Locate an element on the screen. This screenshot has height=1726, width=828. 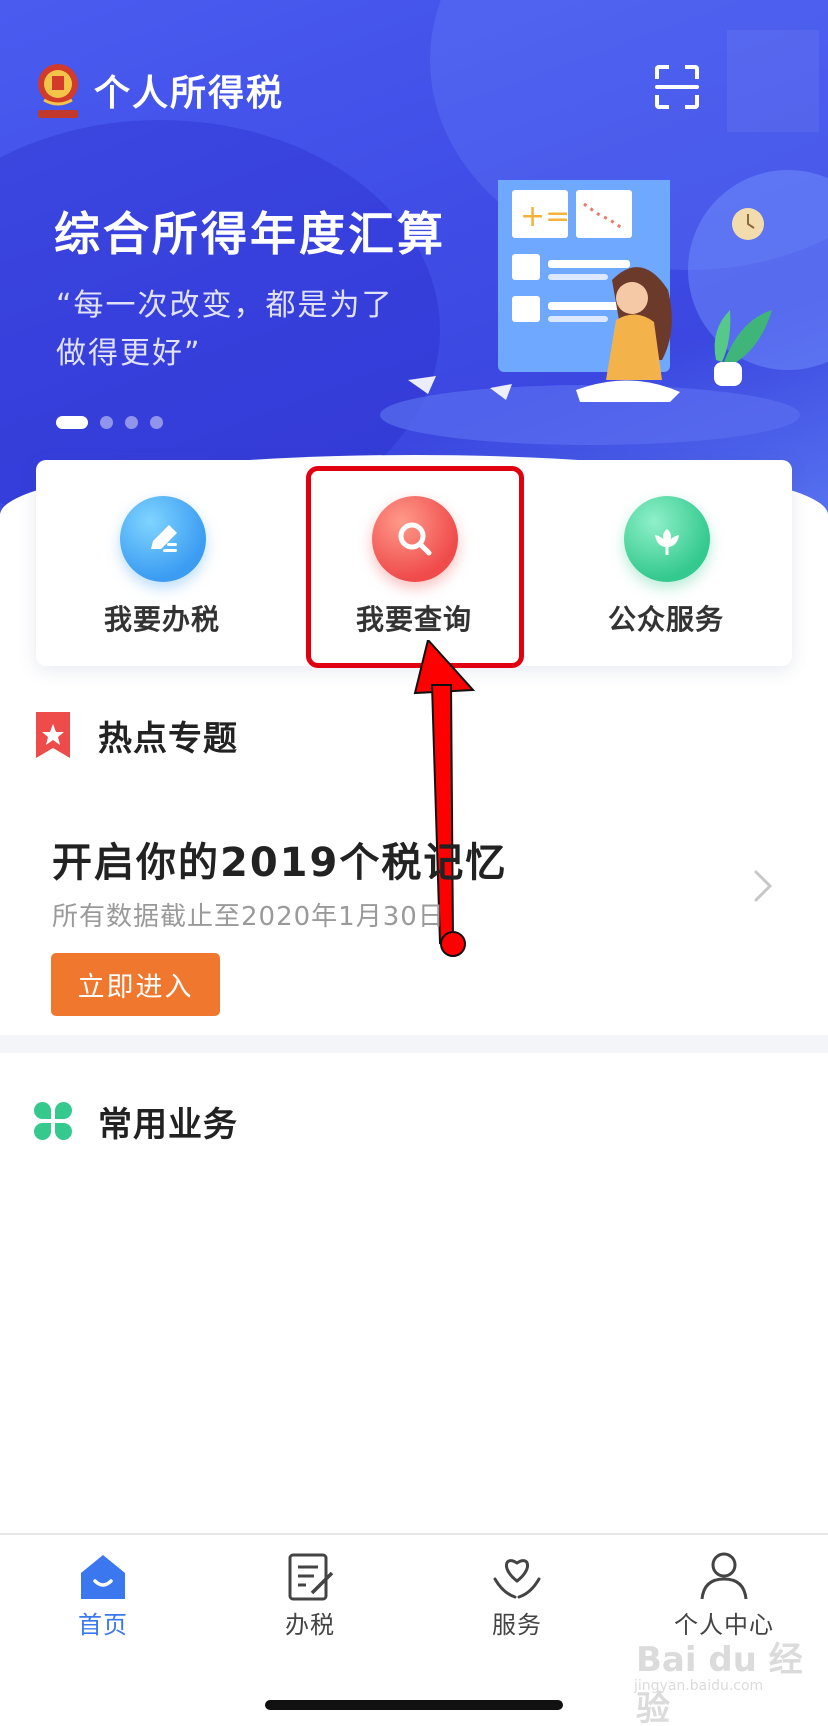
banner-illustration: += is located at coordinates (590, 291).